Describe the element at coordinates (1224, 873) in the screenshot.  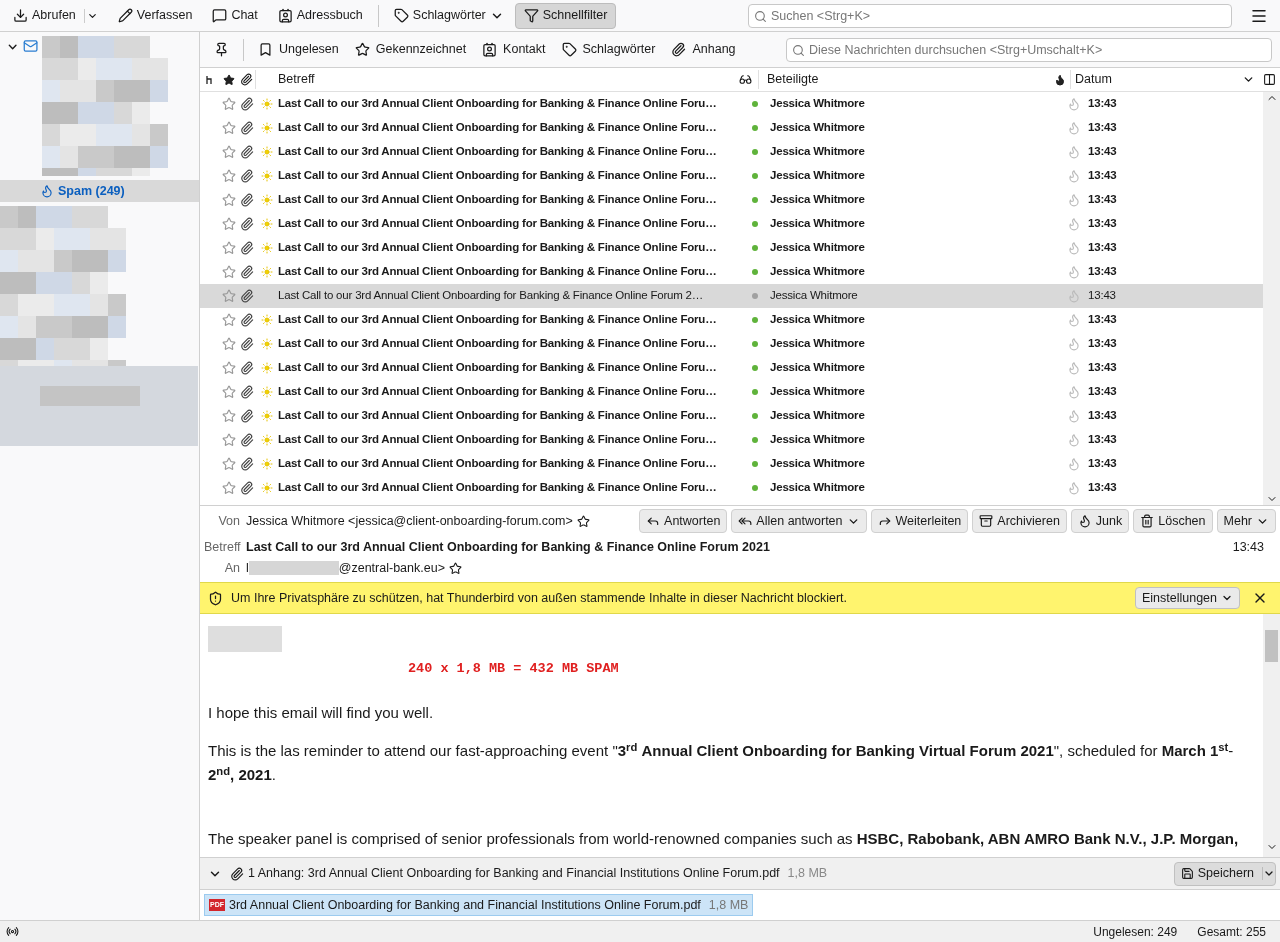
I see `save-button: Speichern` at that location.